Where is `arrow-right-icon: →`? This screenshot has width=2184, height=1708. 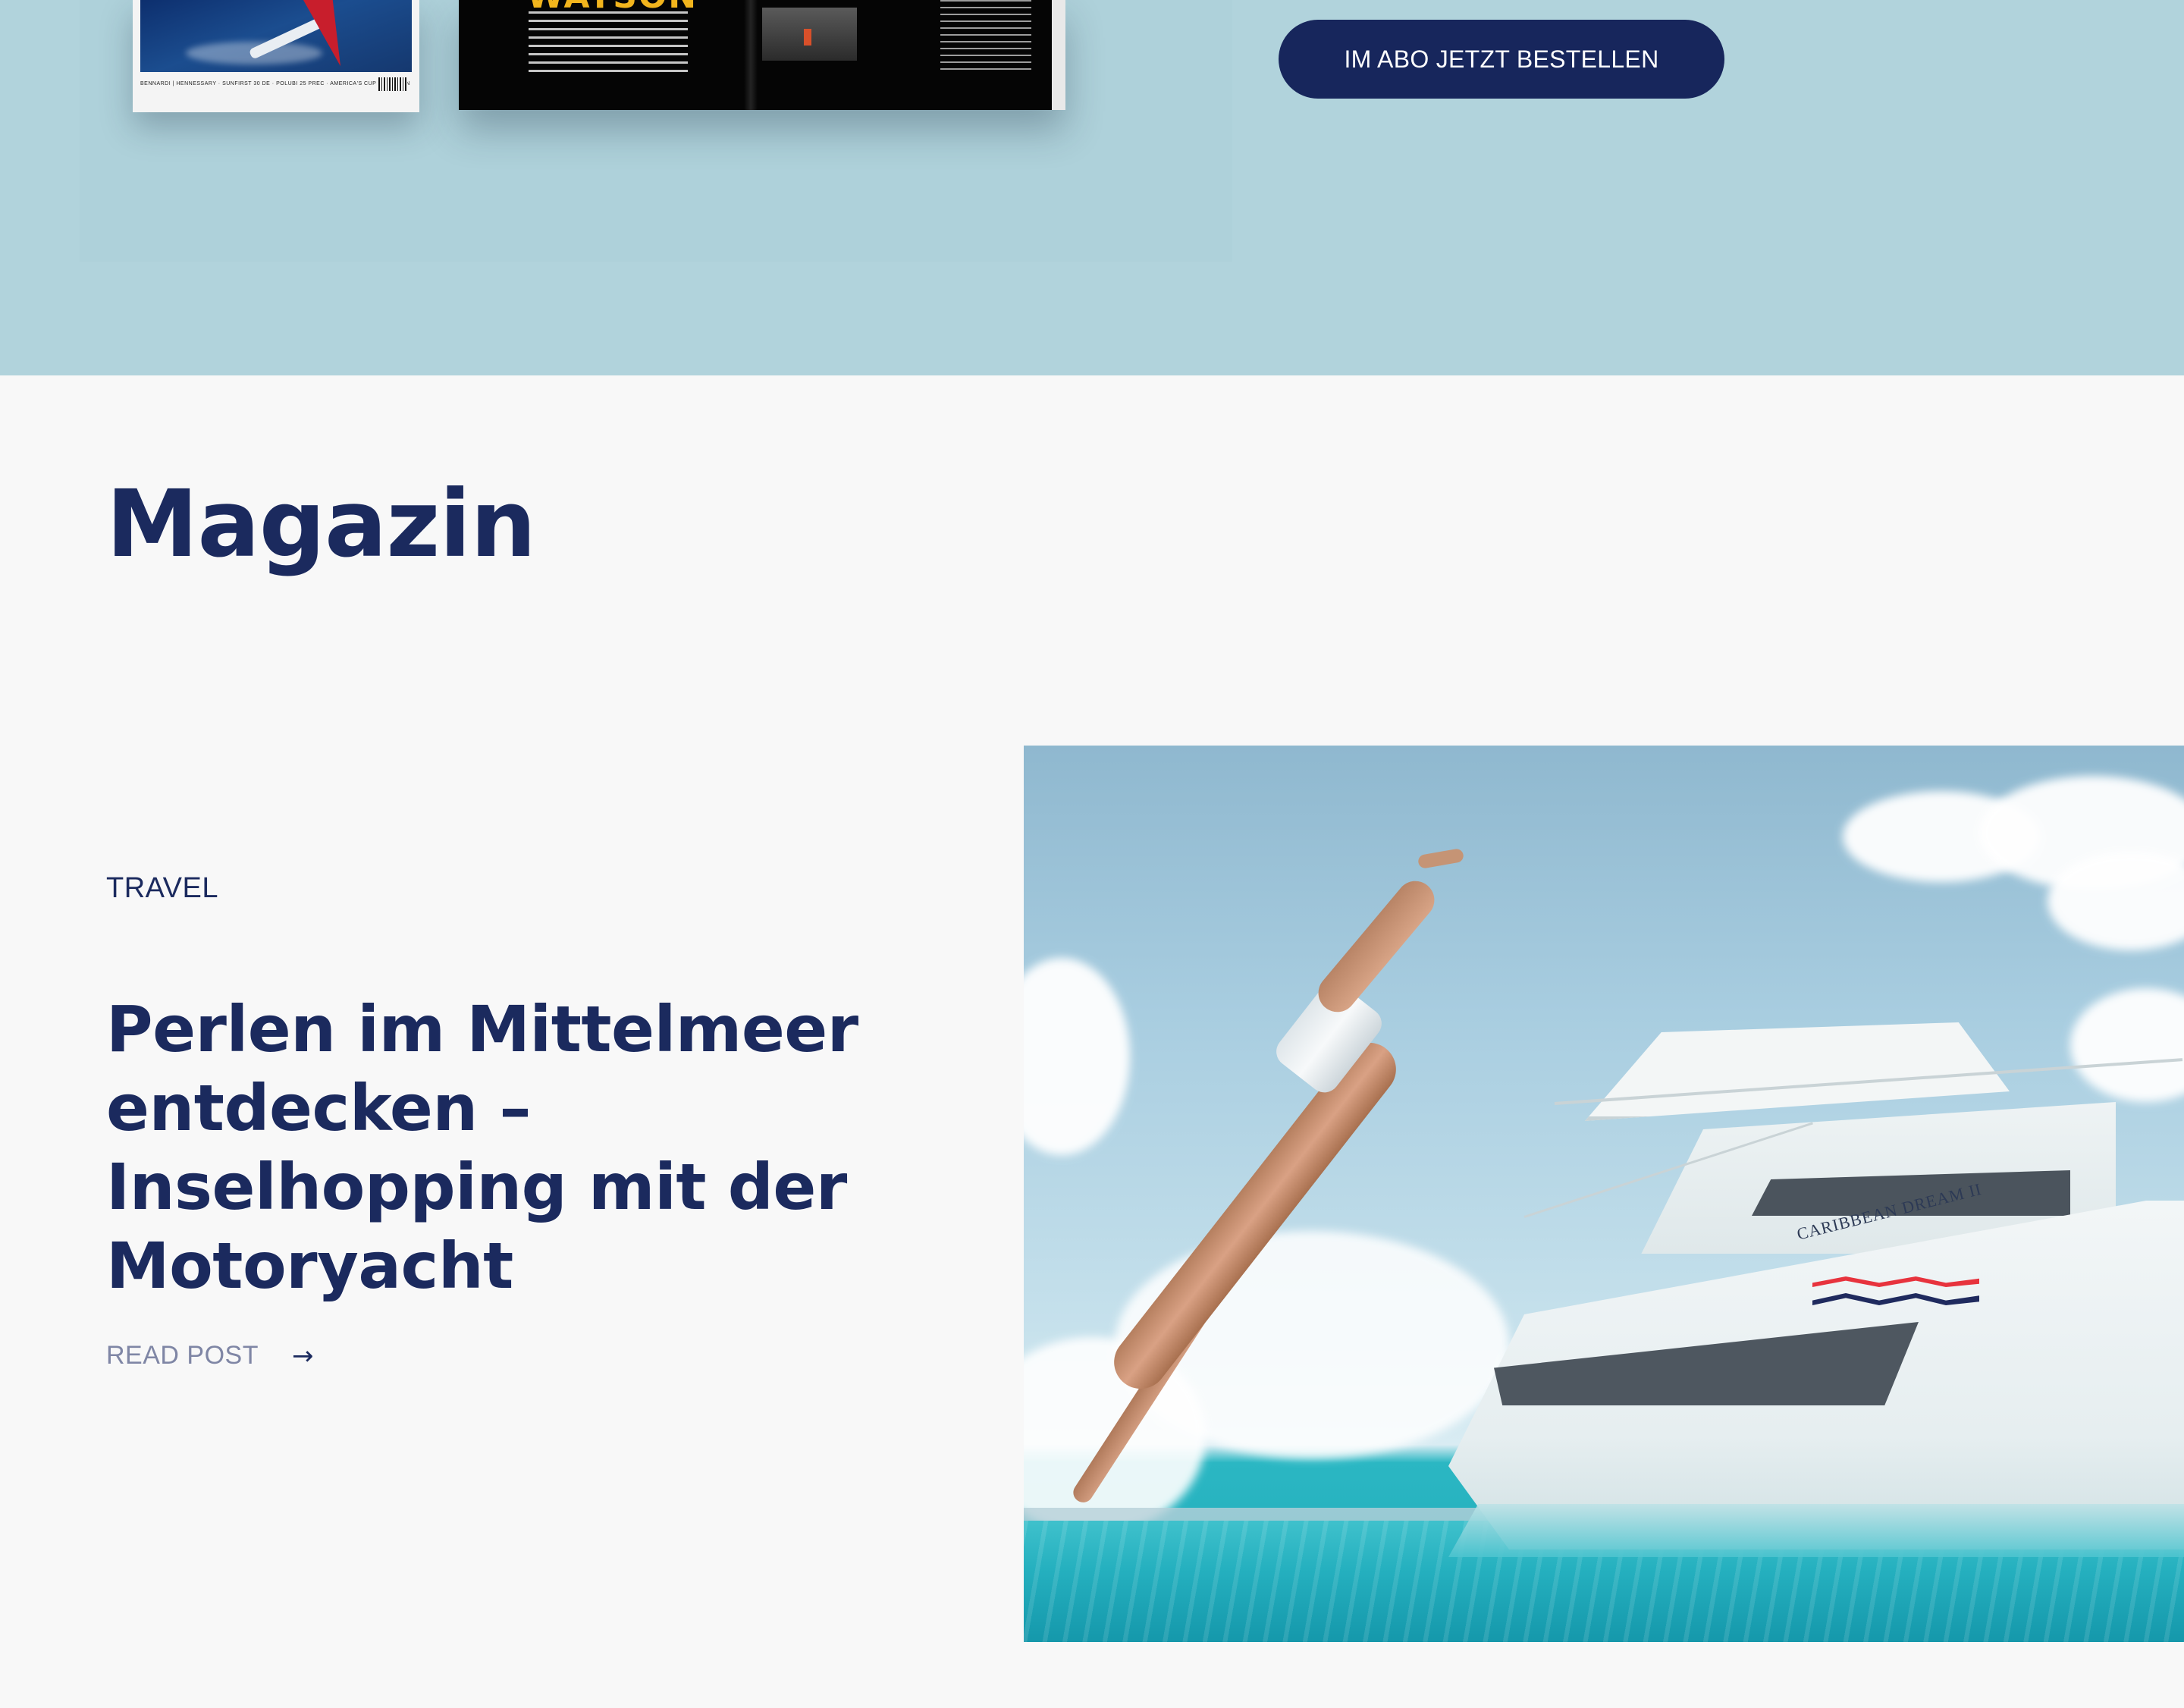
arrow-right-icon: → is located at coordinates (302, 1355).